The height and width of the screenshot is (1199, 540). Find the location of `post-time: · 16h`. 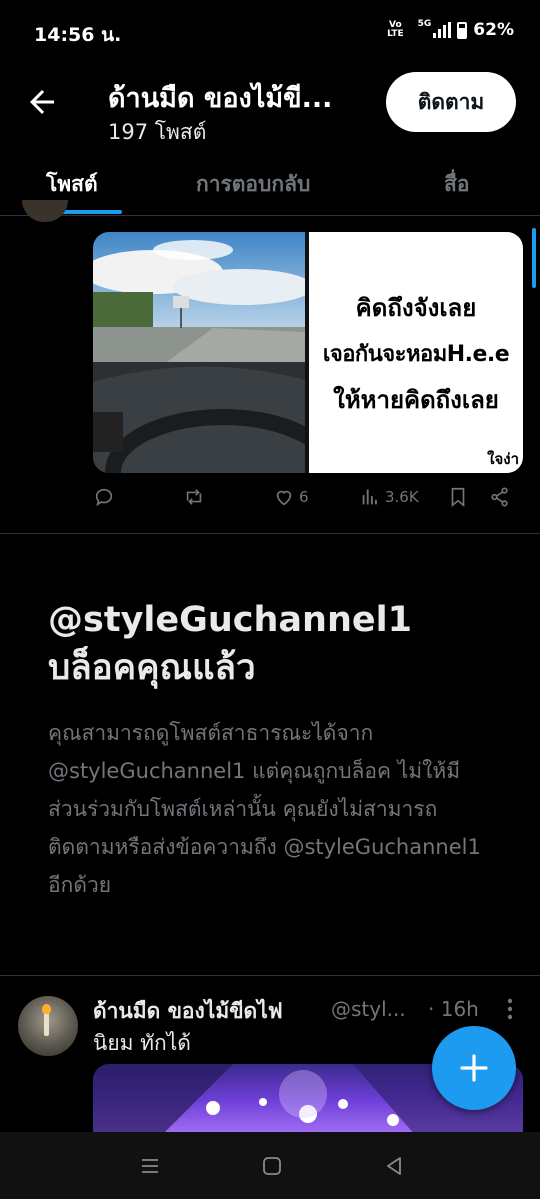

post-time: · 16h is located at coordinates (453, 1009).